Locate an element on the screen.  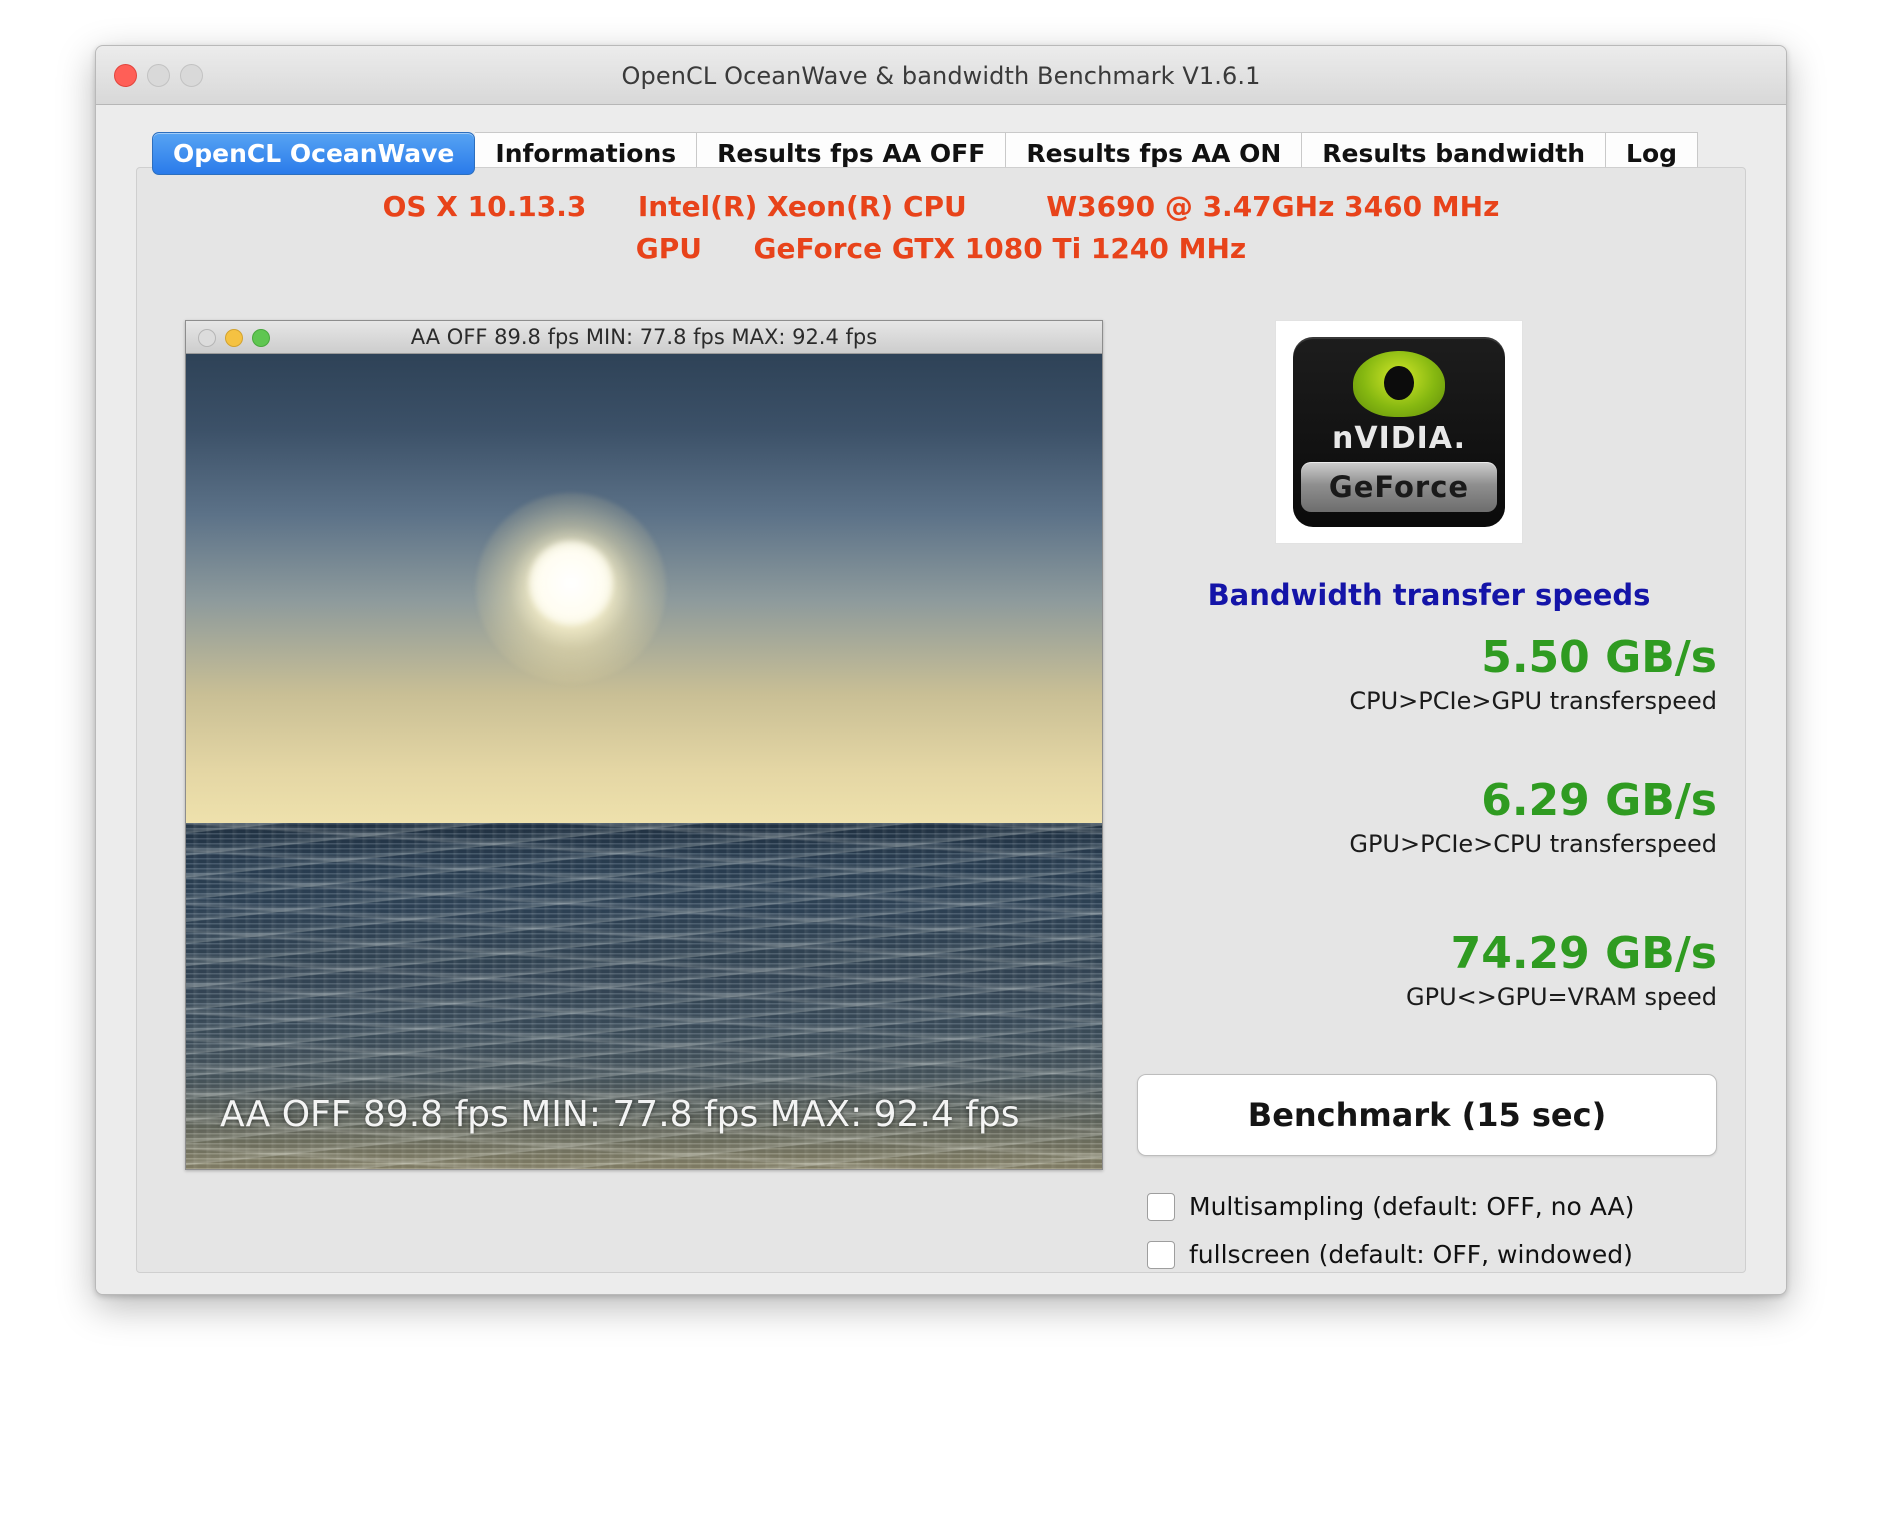
bandwidth-label: GPU>PCIe>CPU transferspeed is located at coordinates (1533, 844).